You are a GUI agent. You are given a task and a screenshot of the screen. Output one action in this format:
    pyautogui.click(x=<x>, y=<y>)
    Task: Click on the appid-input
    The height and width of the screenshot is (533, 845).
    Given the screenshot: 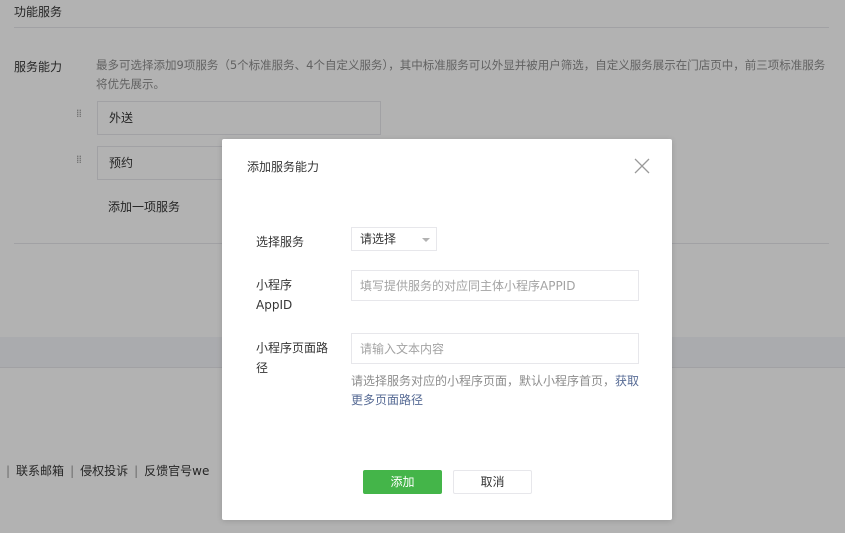 What is the action you would take?
    pyautogui.click(x=495, y=285)
    